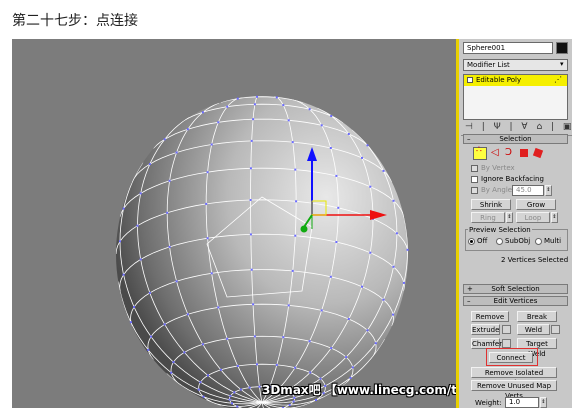 The image size is (572, 408). What do you see at coordinates (508, 152) in the screenshot?
I see `border-mode-icon: Ɔ` at bounding box center [508, 152].